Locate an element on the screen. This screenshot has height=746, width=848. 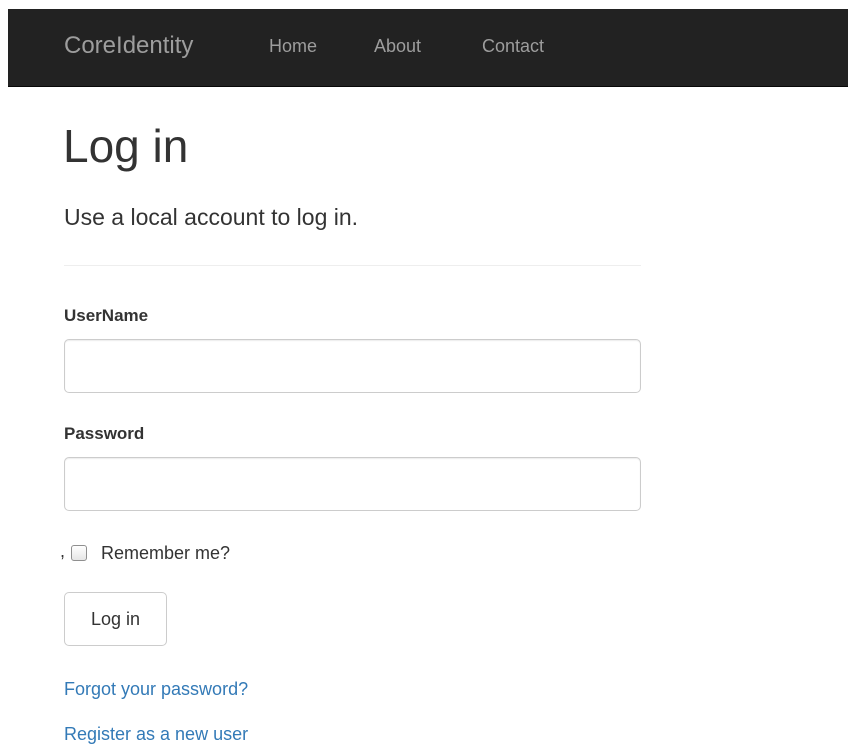
nav-link-contact: Contact is located at coordinates (513, 46).